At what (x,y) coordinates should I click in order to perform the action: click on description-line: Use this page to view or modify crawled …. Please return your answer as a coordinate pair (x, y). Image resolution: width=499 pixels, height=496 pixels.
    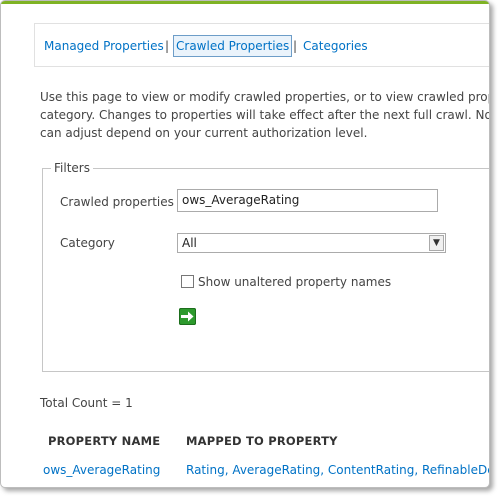
    Looking at the image, I should click on (265, 97).